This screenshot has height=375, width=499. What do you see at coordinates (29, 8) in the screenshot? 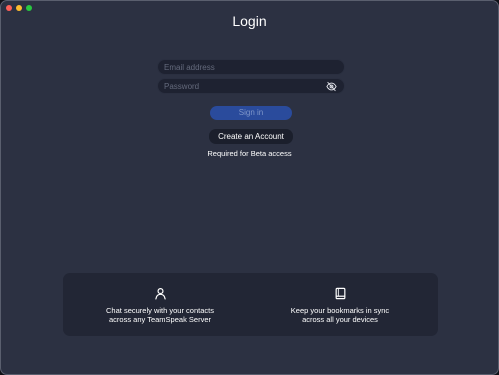
I see `maximize-window-button` at bounding box center [29, 8].